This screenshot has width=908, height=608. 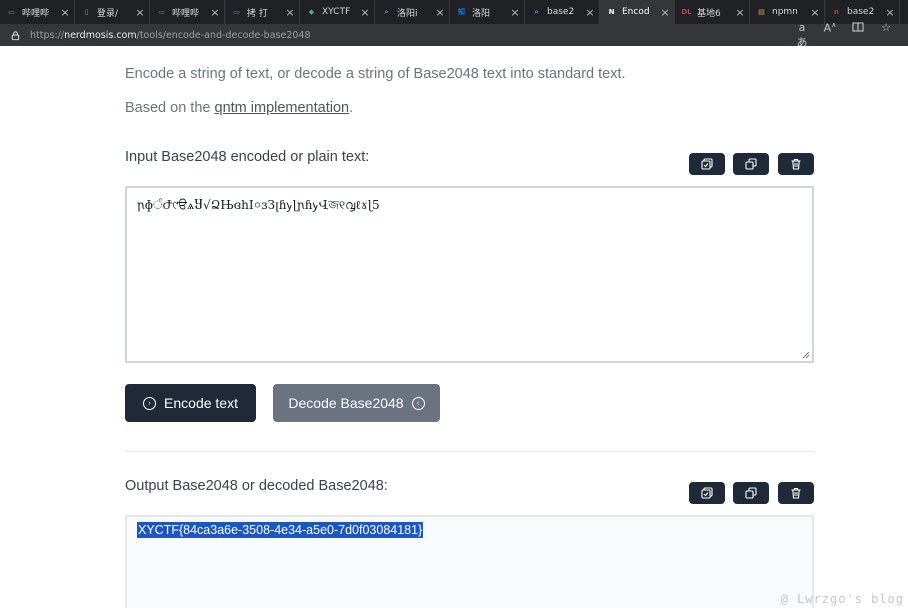 I want to click on input-label: Input Base2048 encoded or plain text:, so click(x=247, y=157).